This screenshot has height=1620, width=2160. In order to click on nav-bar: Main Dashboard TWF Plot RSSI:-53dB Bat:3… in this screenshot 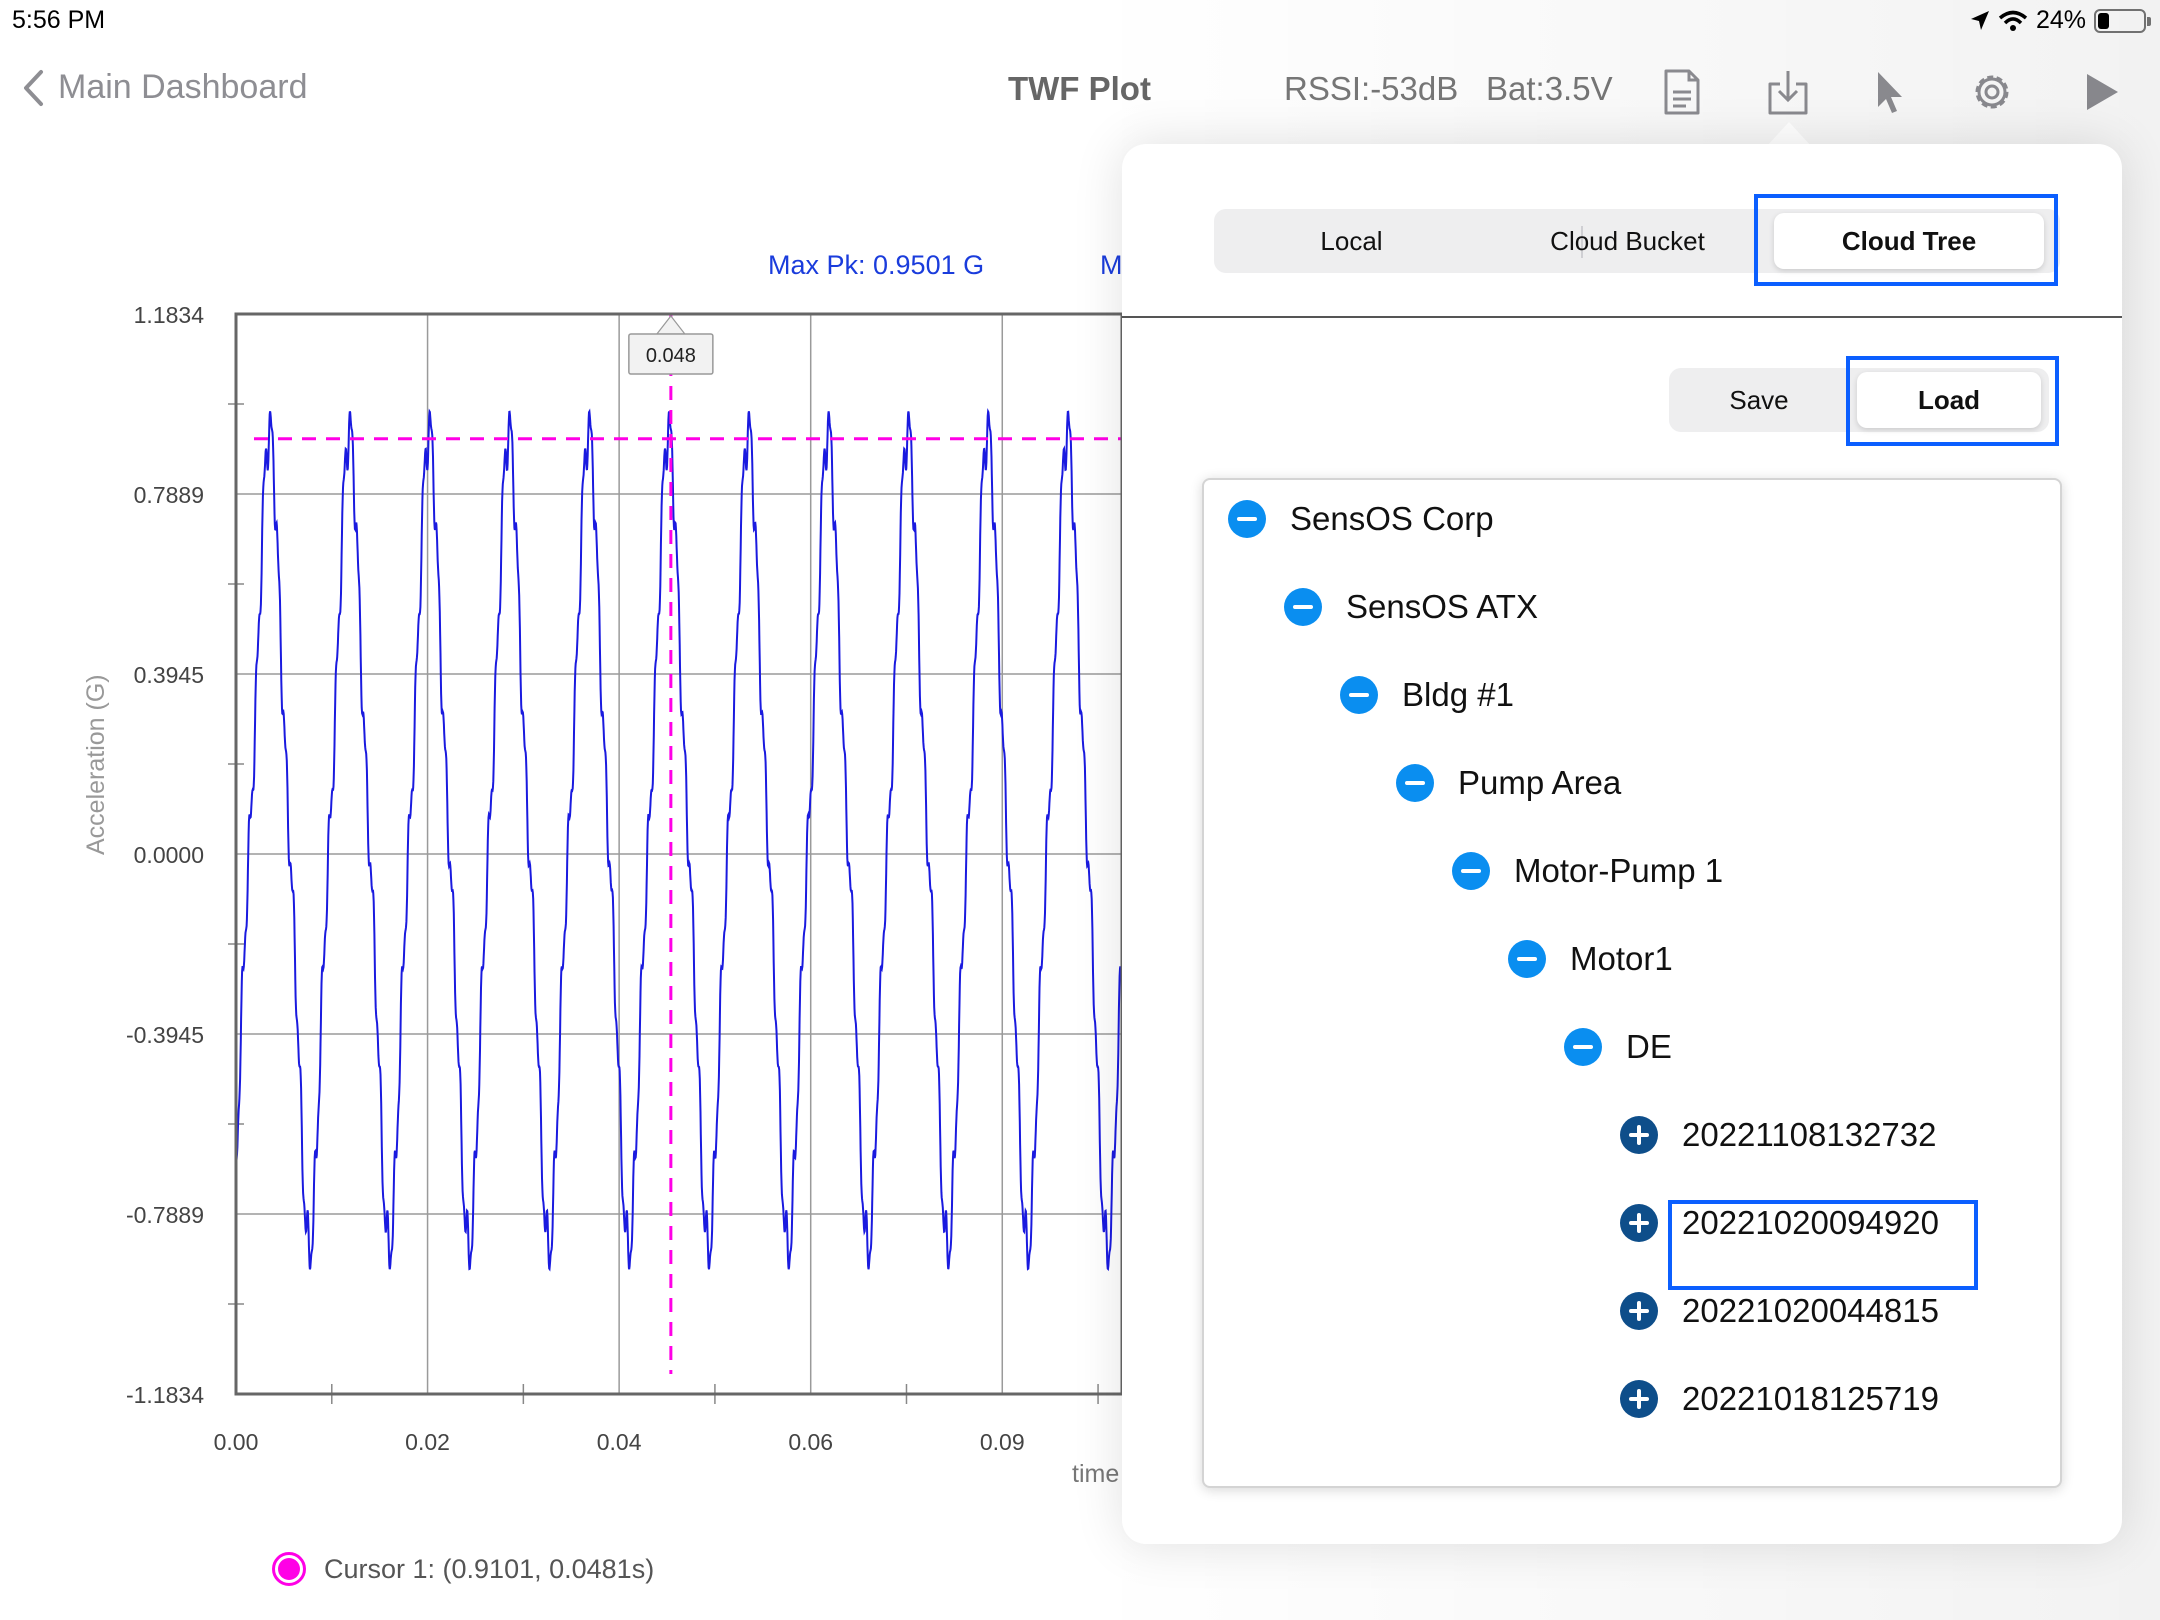, I will do `click(1080, 92)`.